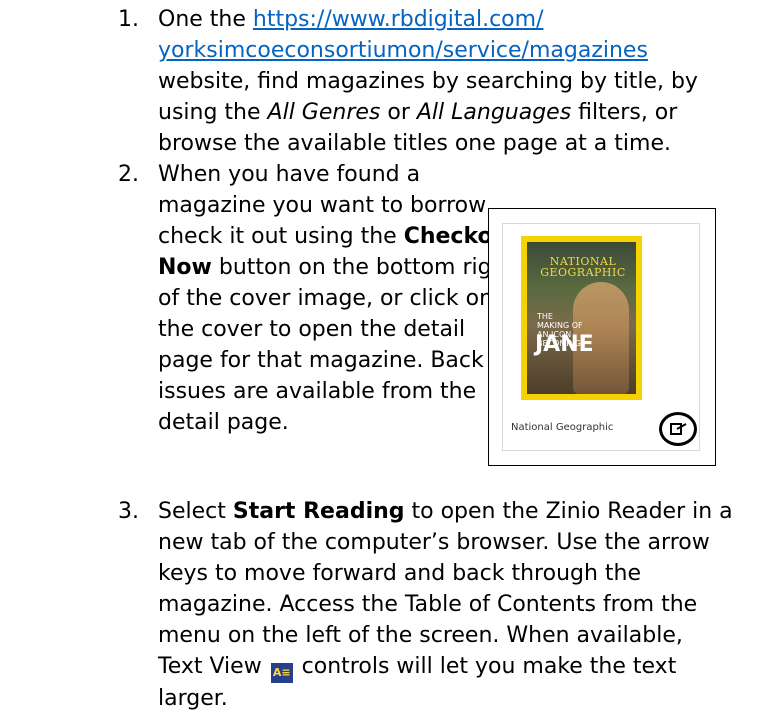 The image size is (758, 722). What do you see at coordinates (326, 205) in the screenshot?
I see `step-text-line: magazine you want to borrow,` at bounding box center [326, 205].